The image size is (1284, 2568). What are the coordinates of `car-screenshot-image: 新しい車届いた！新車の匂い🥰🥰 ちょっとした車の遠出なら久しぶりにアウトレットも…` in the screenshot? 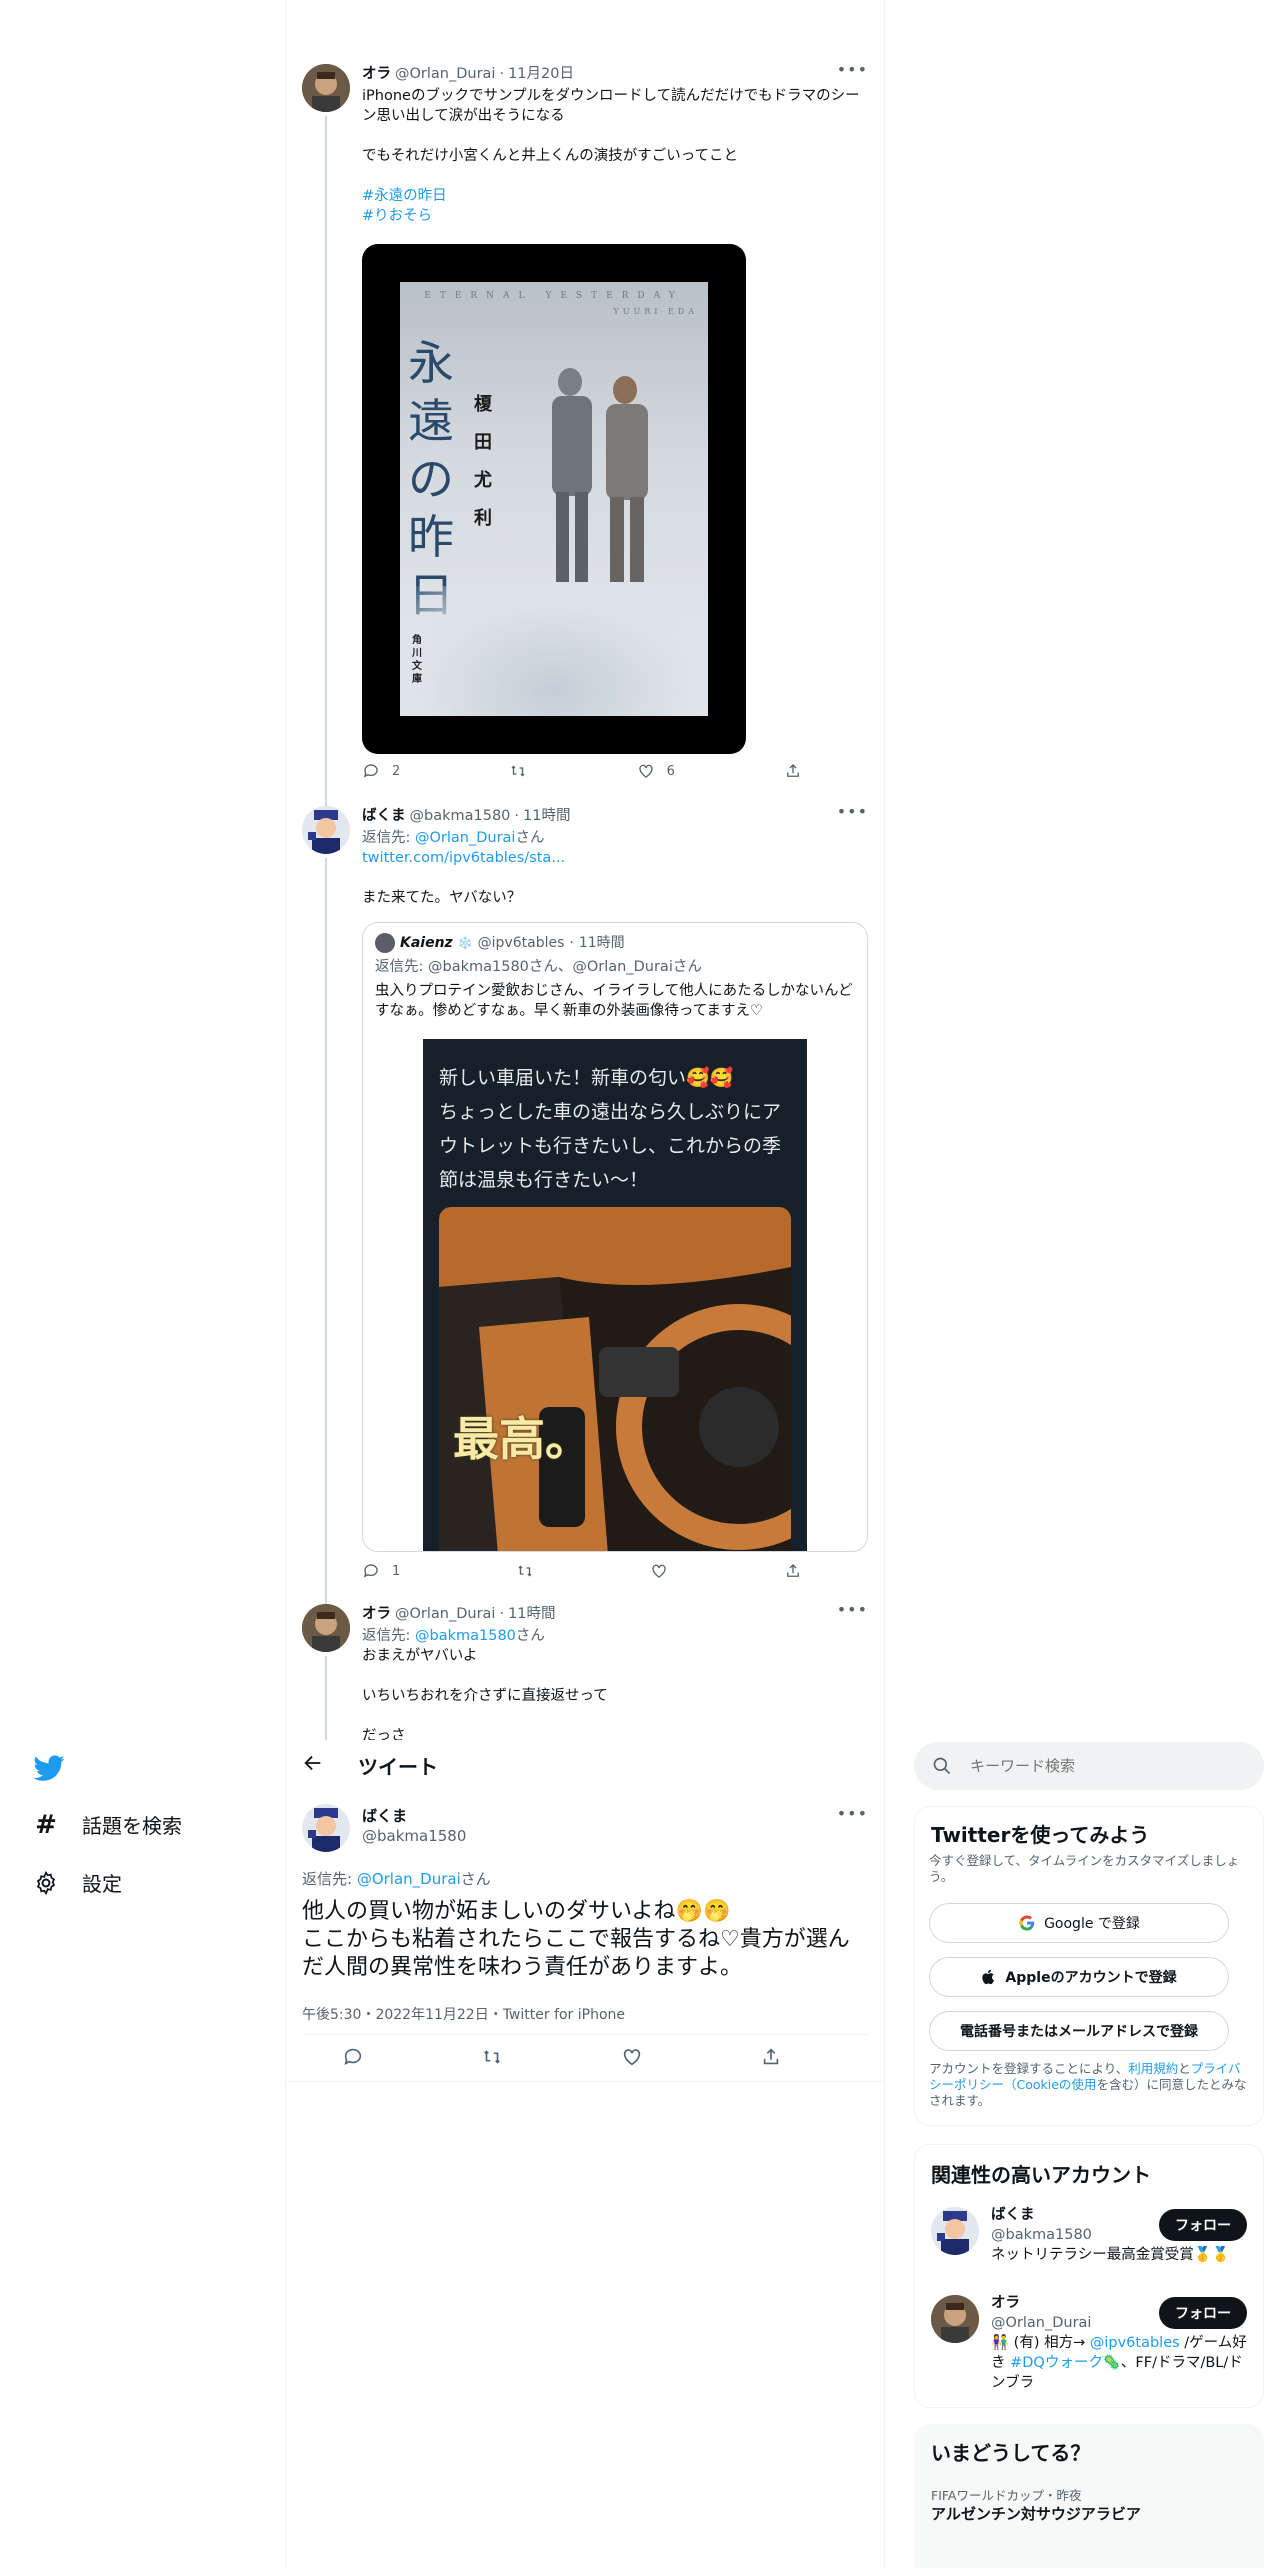 It's located at (615, 1295).